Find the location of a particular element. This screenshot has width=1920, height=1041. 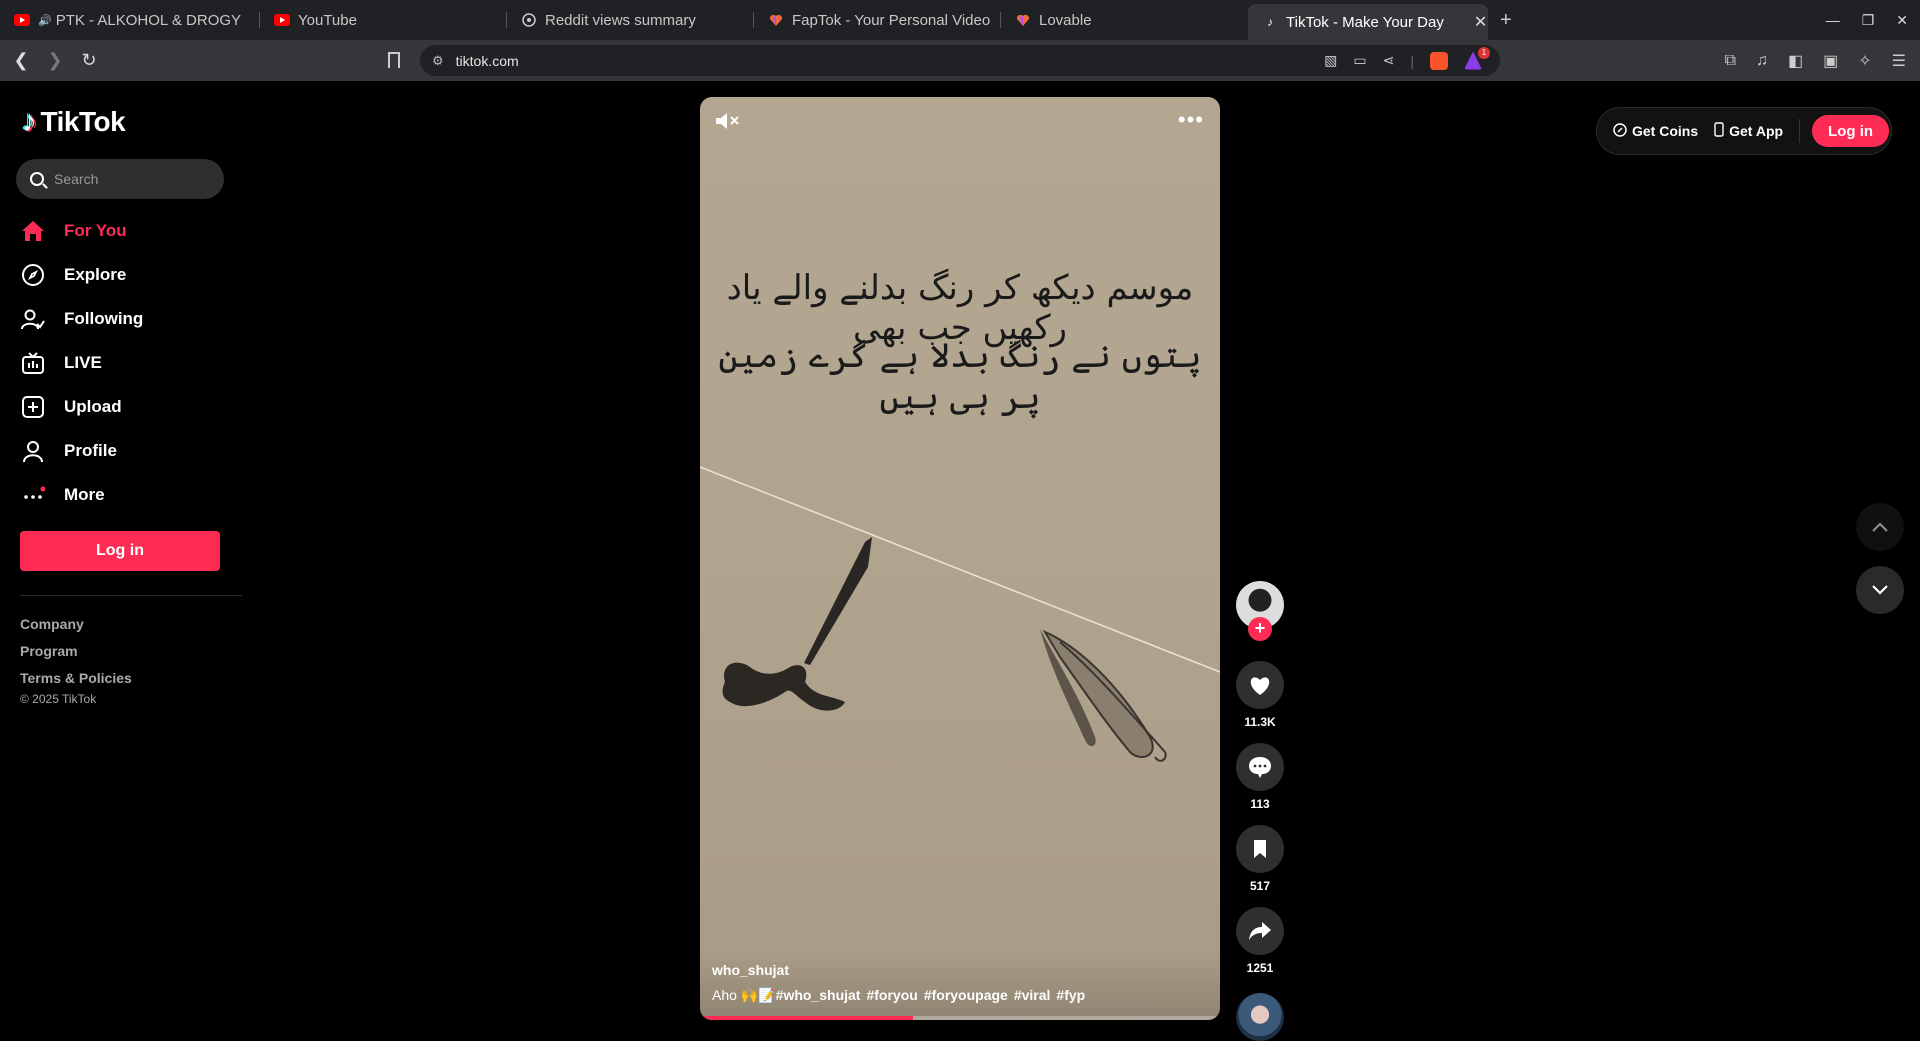

nav-explore: Explore is located at coordinates (81, 275).